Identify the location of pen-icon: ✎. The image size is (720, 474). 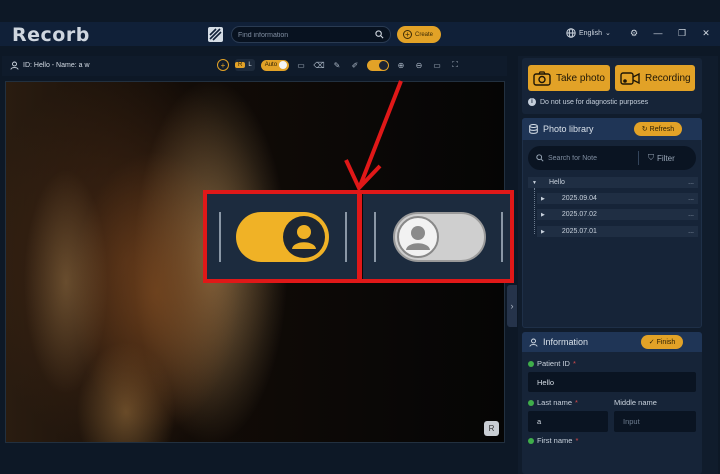
(337, 65).